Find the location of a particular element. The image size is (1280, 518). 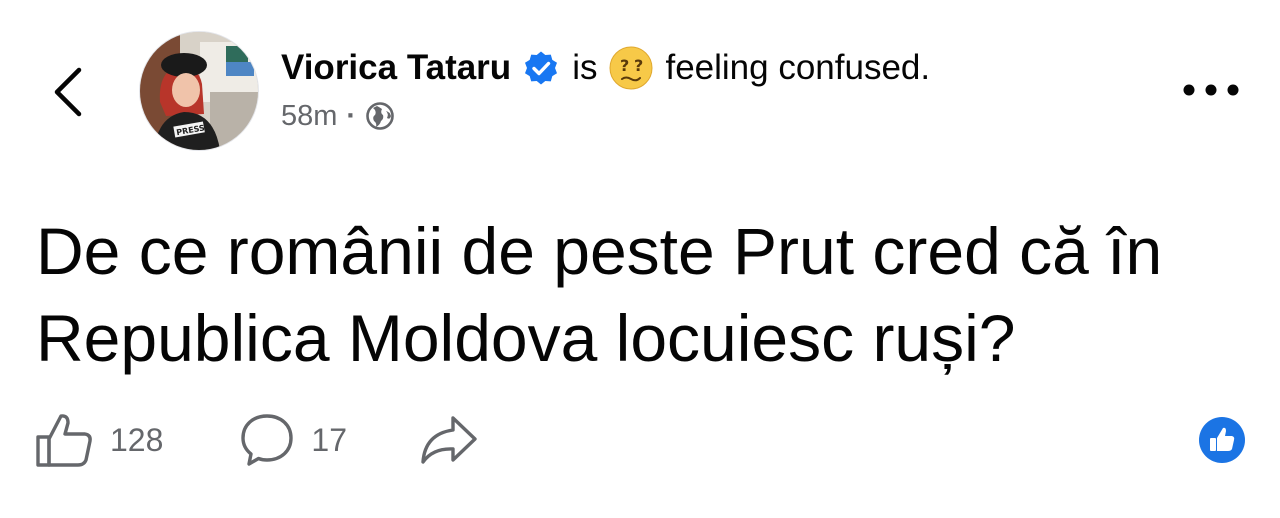

post-meta: 58m · is located at coordinates (338, 116).